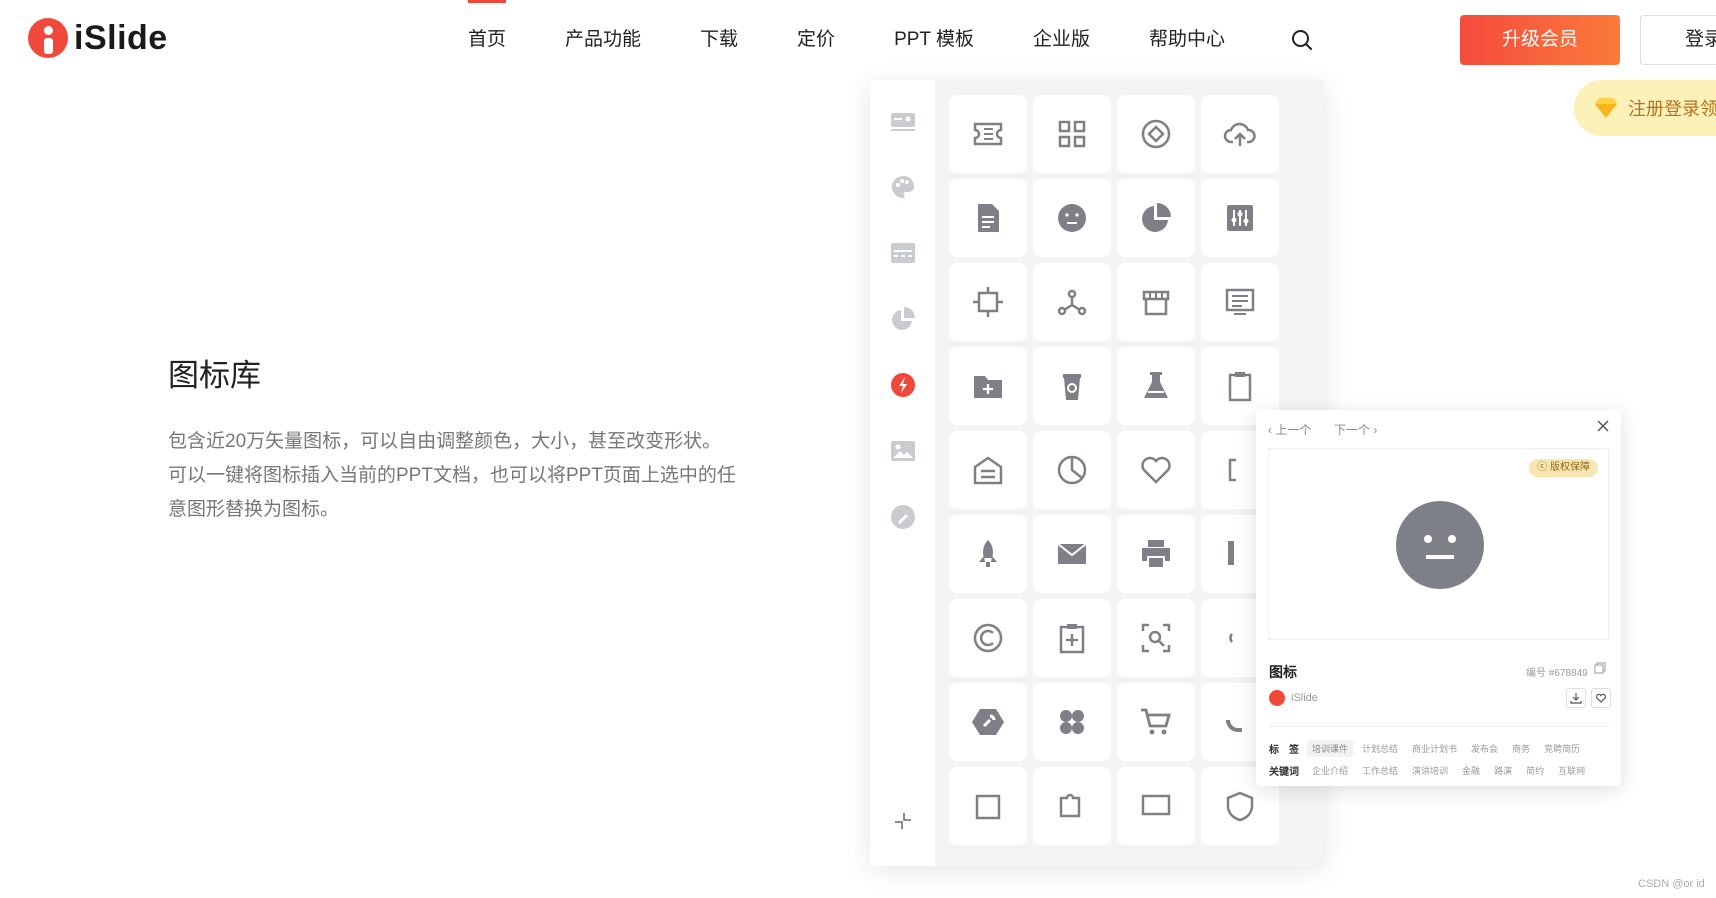  I want to click on document-icon, so click(988, 218).